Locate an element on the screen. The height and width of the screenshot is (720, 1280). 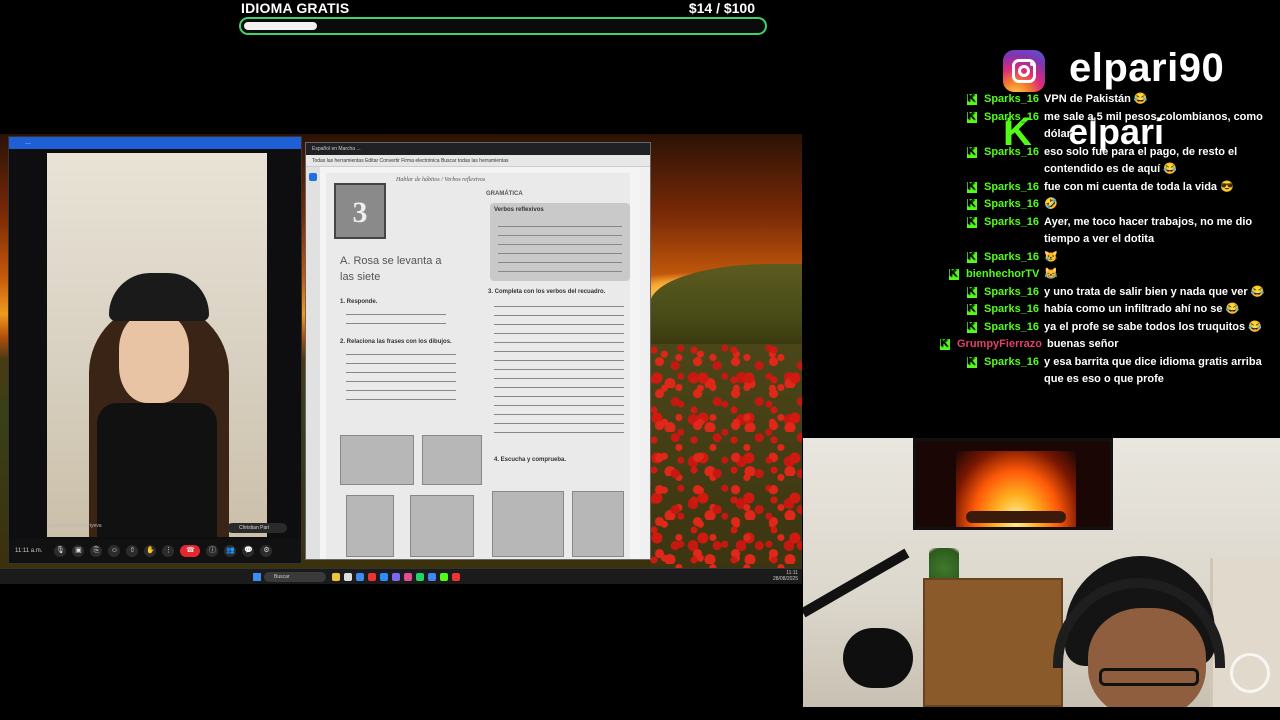
info-icon: ⓘ is located at coordinates (212, 551).